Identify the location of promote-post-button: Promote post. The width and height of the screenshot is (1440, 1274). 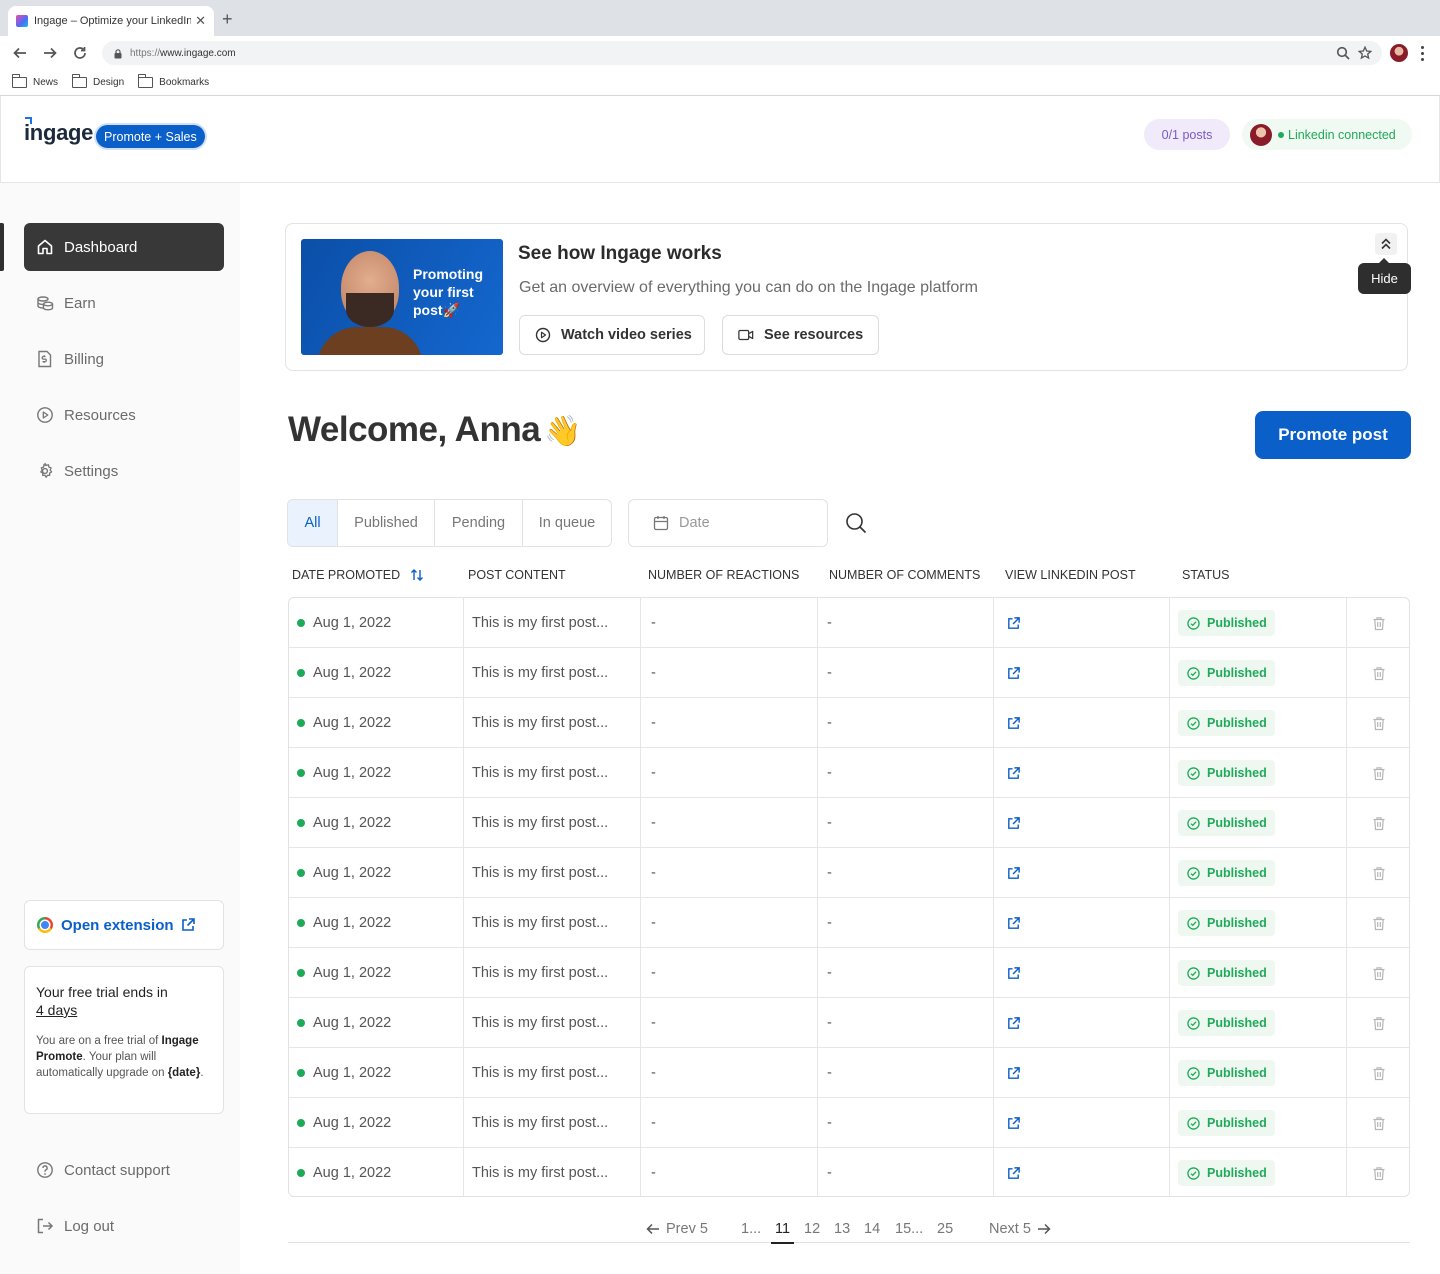
(1333, 435).